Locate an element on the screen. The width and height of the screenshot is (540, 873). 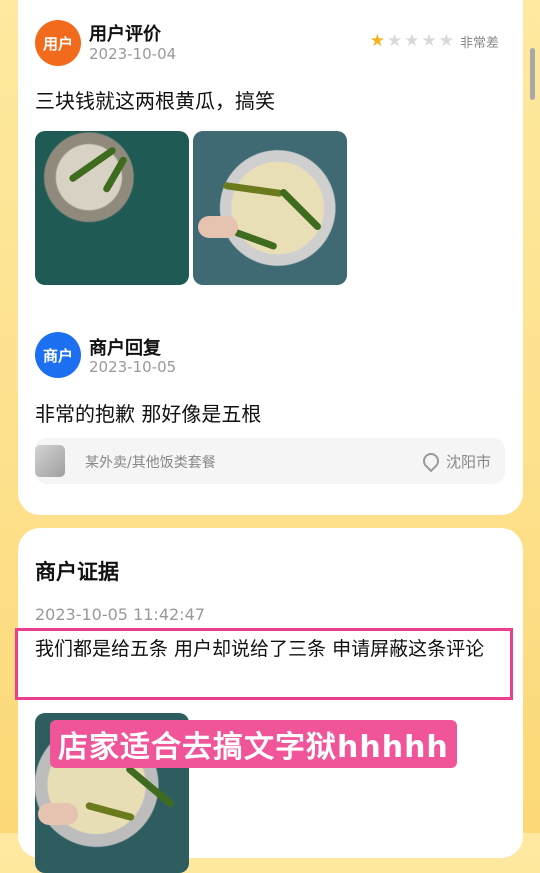
evidence-text: 我们都是给五条 用户却说给了三条 申请屏蔽这条评论 is located at coordinates (260, 649).